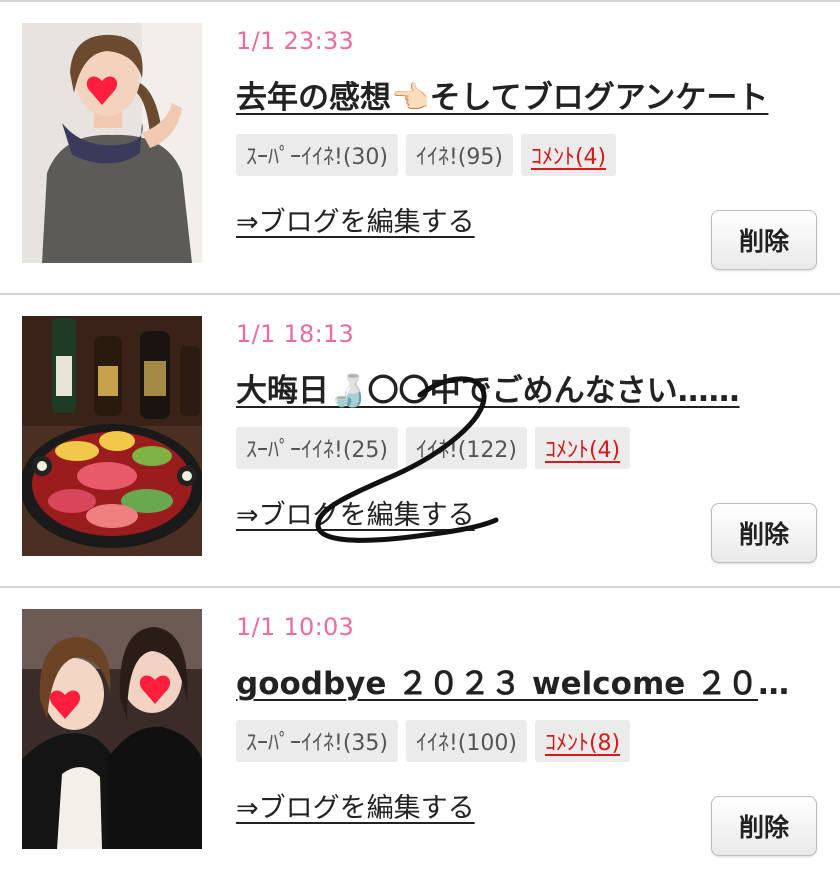 Image resolution: width=840 pixels, height=876 pixels. I want to click on woman-selfie-thumbnail, so click(112, 143).